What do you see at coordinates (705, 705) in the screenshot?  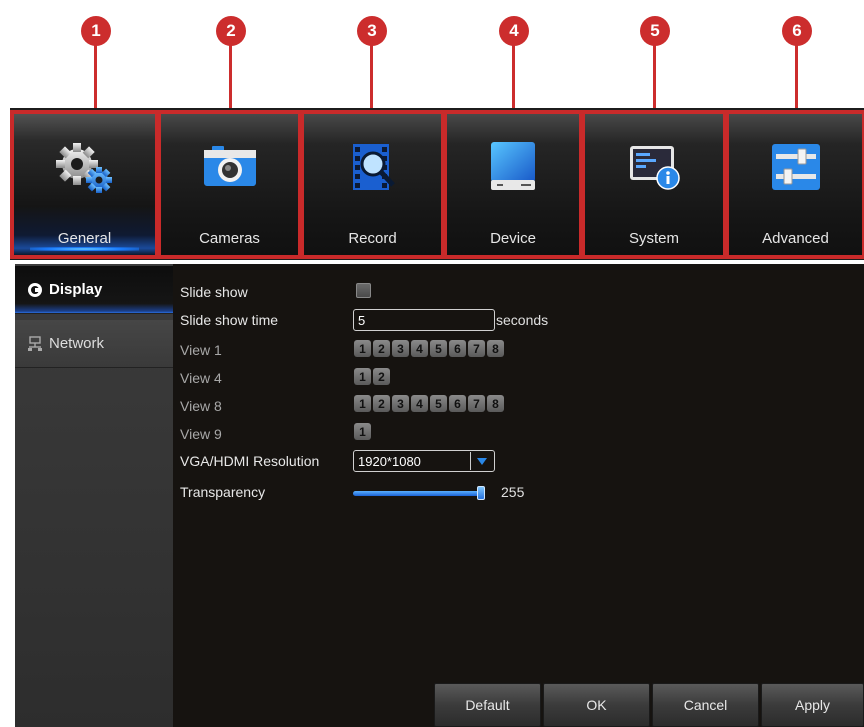 I see `cancel-button: Cancel` at bounding box center [705, 705].